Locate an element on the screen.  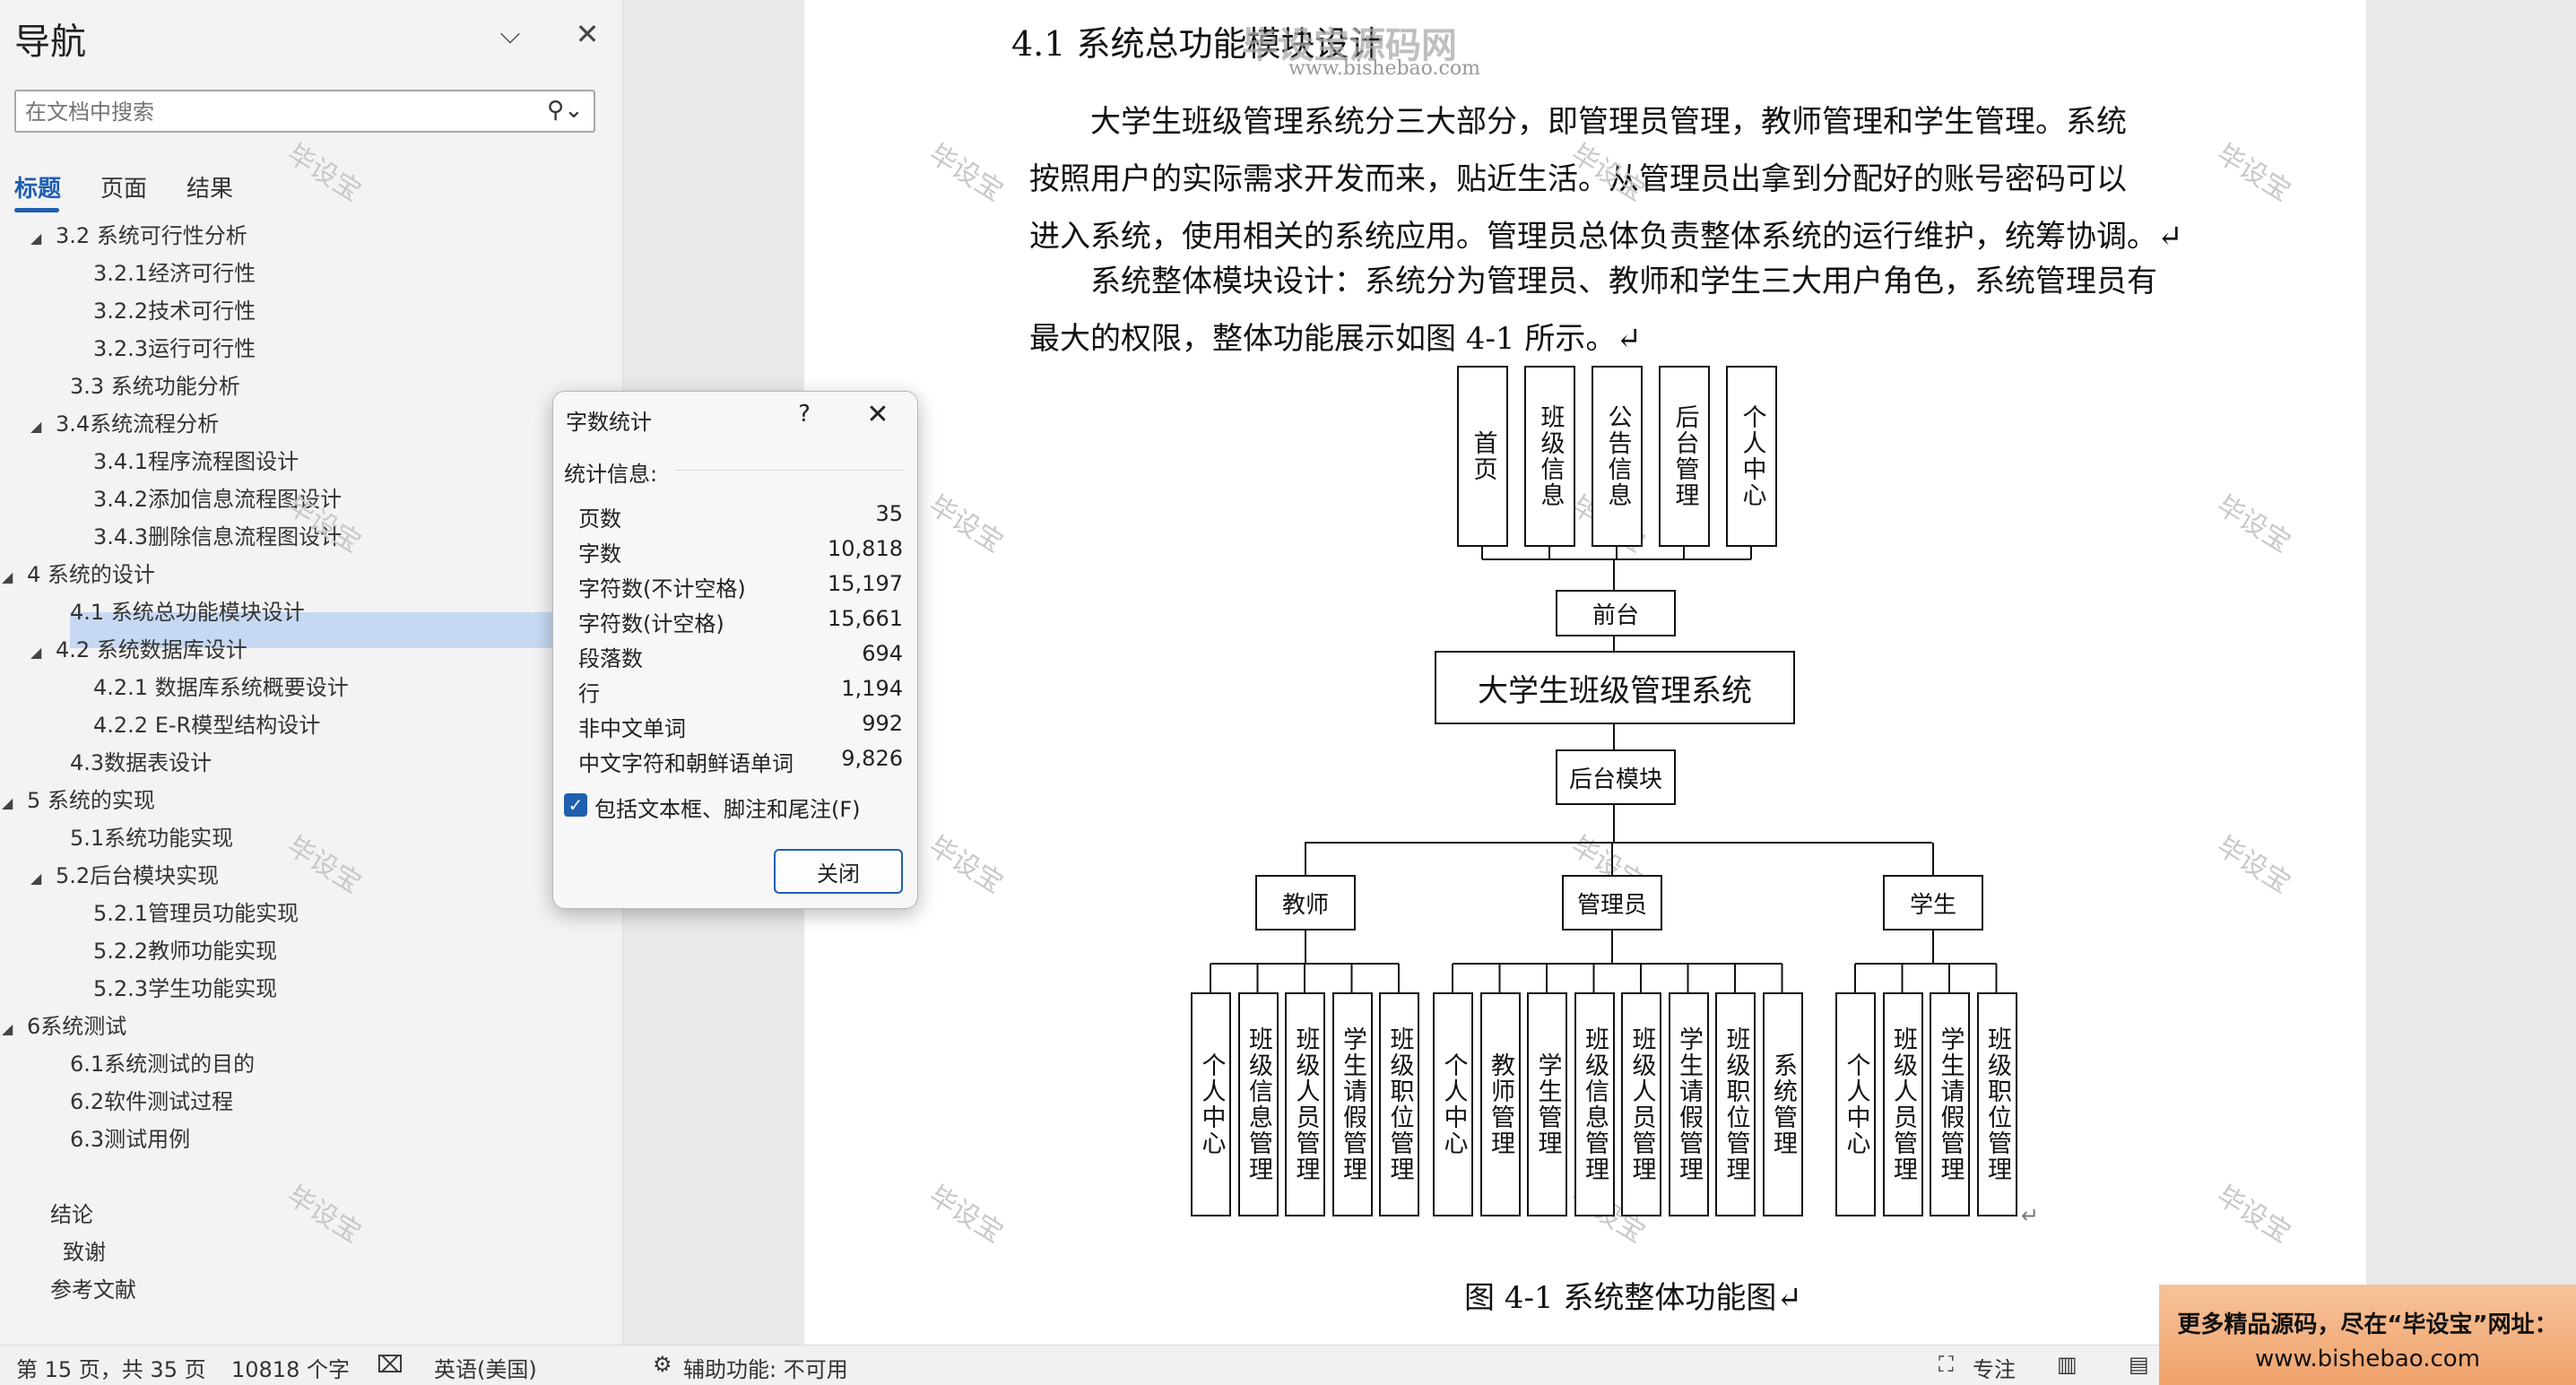
role-box-label: 教师 is located at coordinates (1305, 905).